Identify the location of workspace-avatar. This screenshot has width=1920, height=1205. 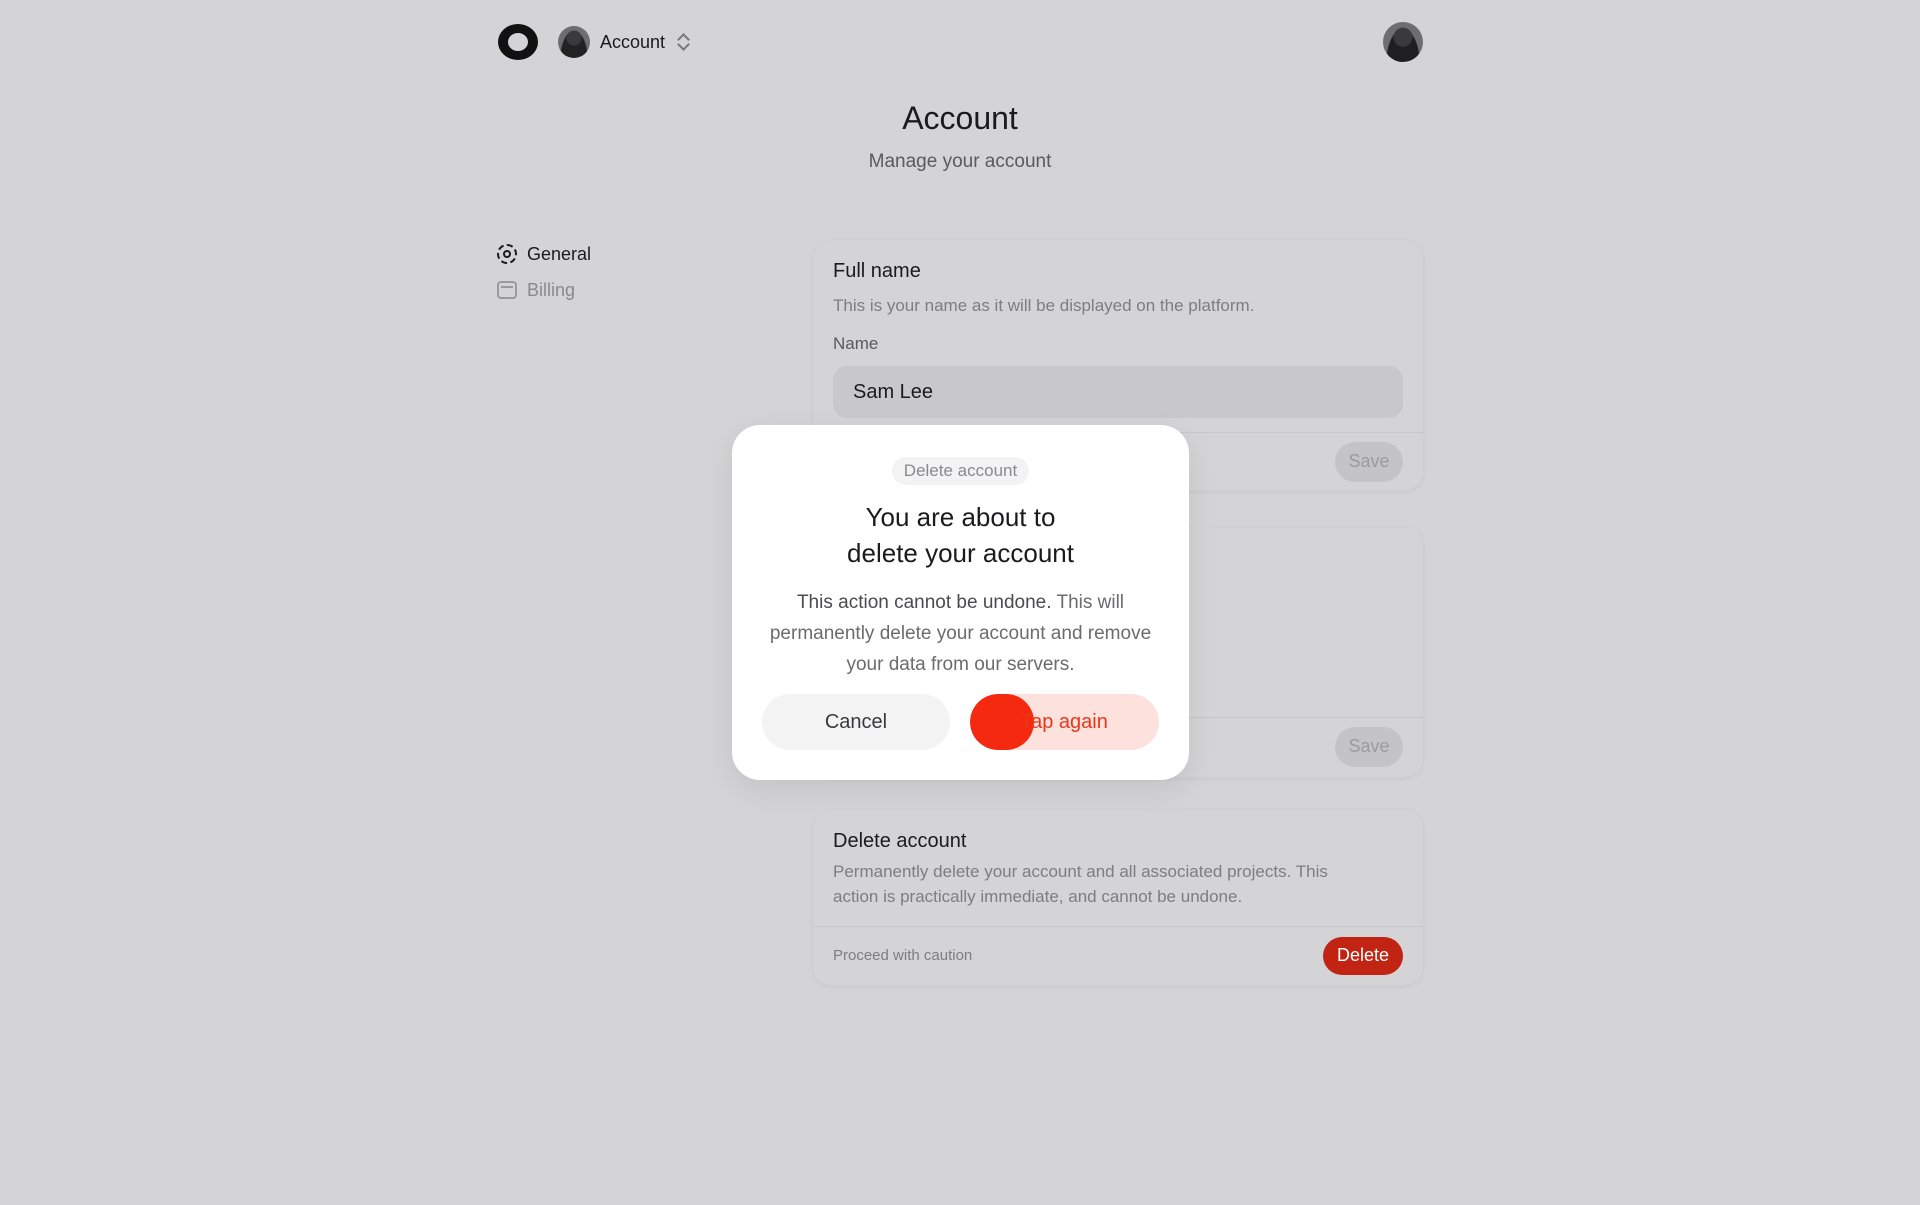
(574, 42).